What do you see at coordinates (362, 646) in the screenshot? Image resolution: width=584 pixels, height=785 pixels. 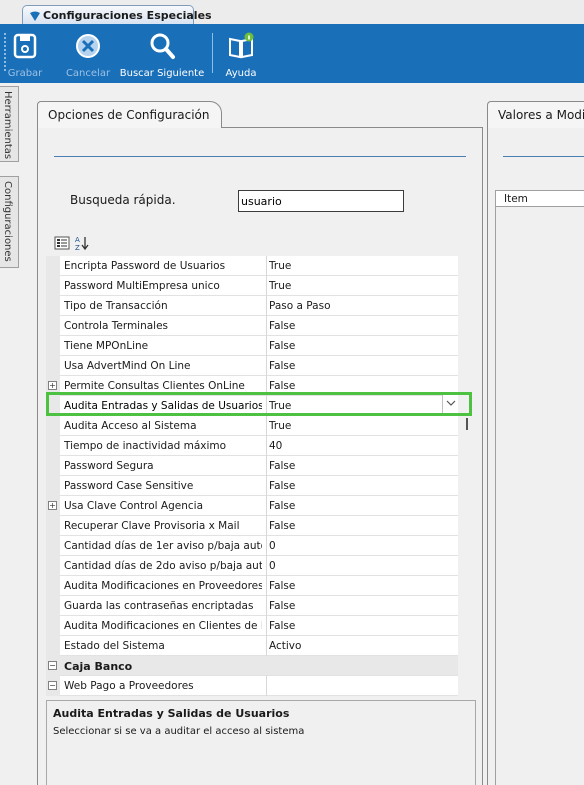 I see `property-value: Activo` at bounding box center [362, 646].